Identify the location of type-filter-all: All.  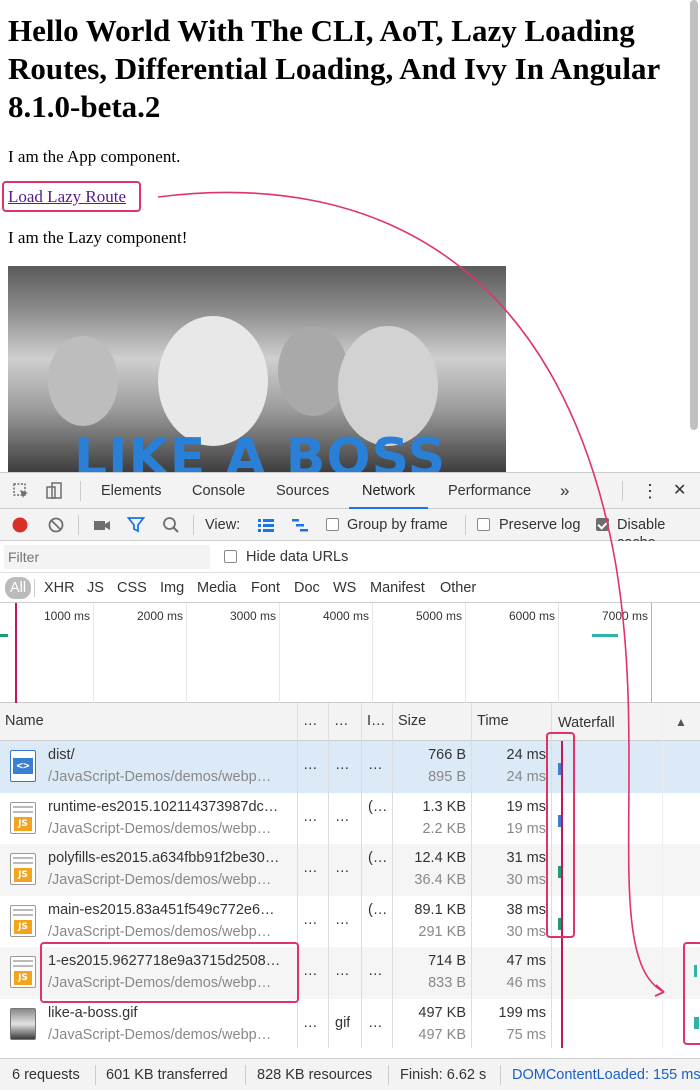
(18, 588).